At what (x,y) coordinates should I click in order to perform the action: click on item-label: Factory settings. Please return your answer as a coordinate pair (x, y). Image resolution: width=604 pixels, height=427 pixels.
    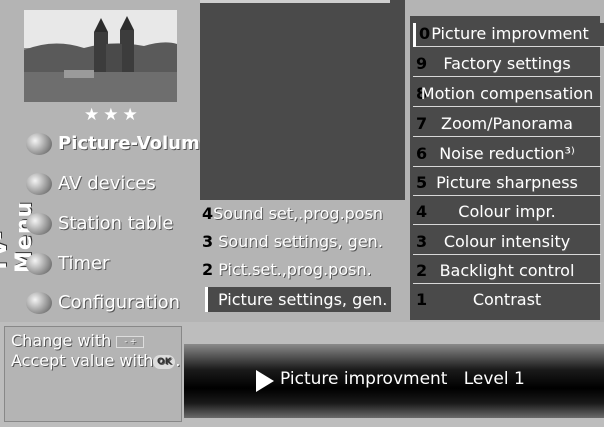
    Looking at the image, I should click on (507, 63).